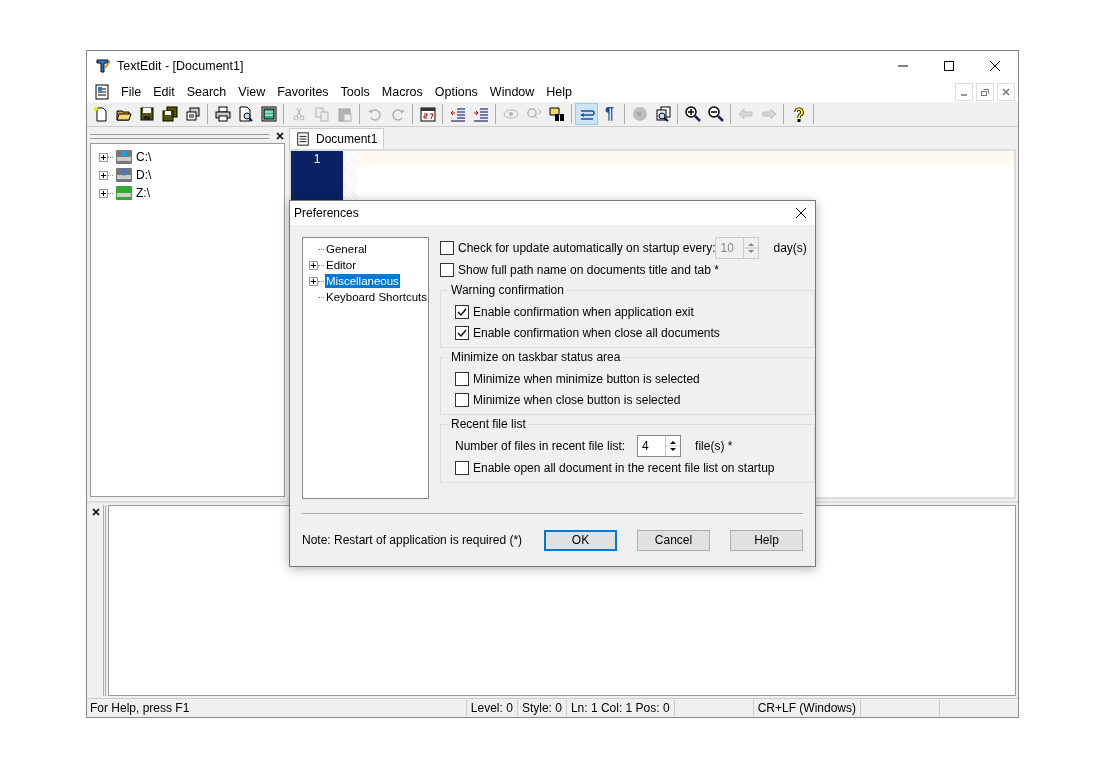 The image size is (1107, 769). Describe the element at coordinates (491, 708) in the screenshot. I see `status-panel: Level: 0` at that location.